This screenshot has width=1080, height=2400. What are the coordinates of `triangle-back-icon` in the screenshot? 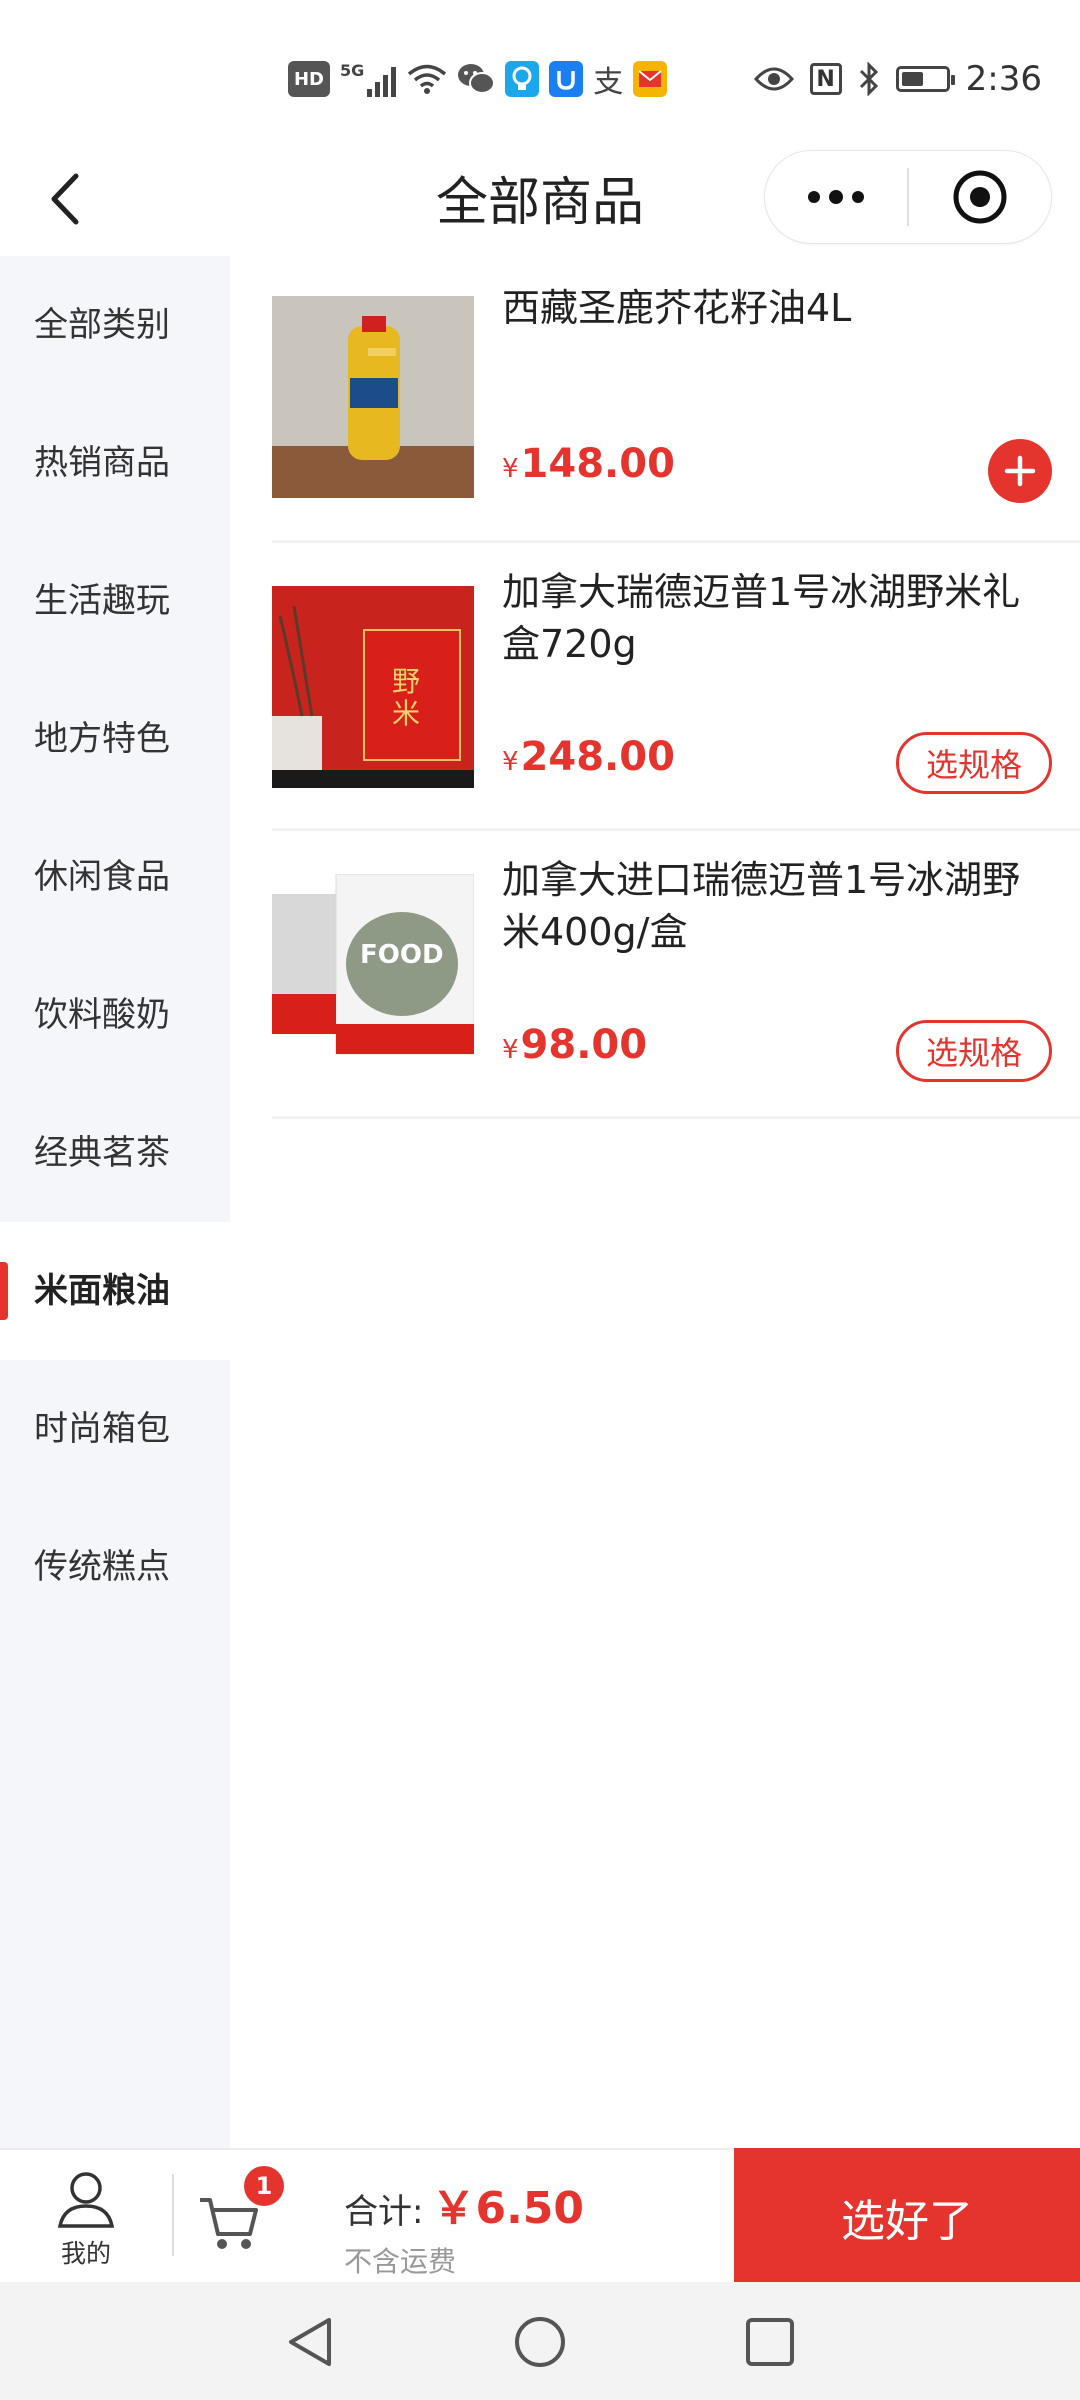 It's located at (310, 2342).